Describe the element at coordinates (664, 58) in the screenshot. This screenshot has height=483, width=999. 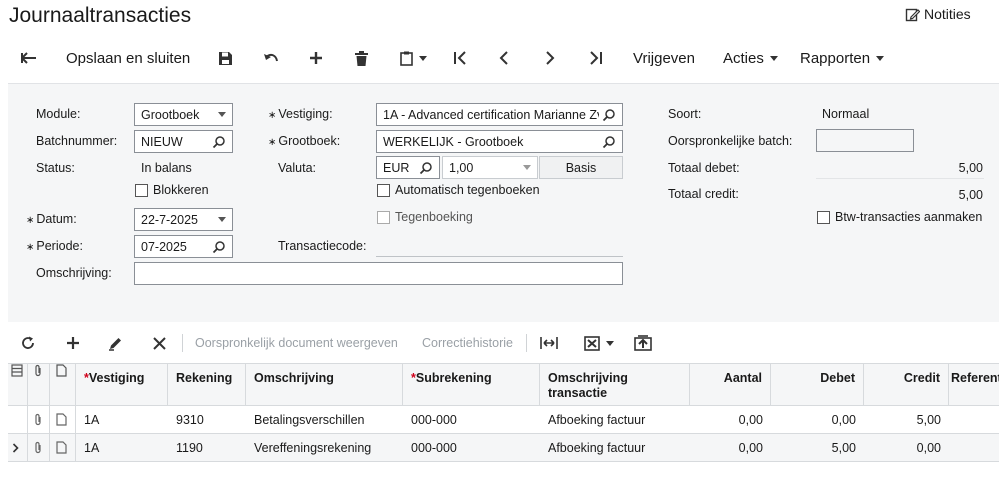
I see `release-button: Vrijgeven` at that location.